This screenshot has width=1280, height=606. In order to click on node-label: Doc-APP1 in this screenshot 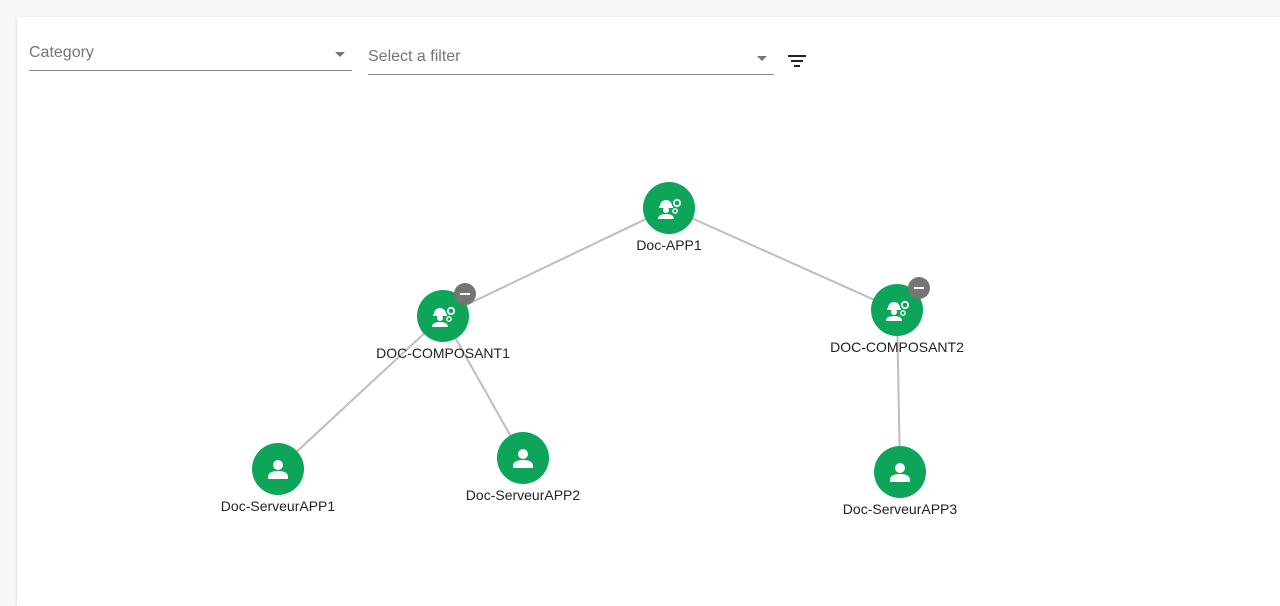, I will do `click(669, 245)`.